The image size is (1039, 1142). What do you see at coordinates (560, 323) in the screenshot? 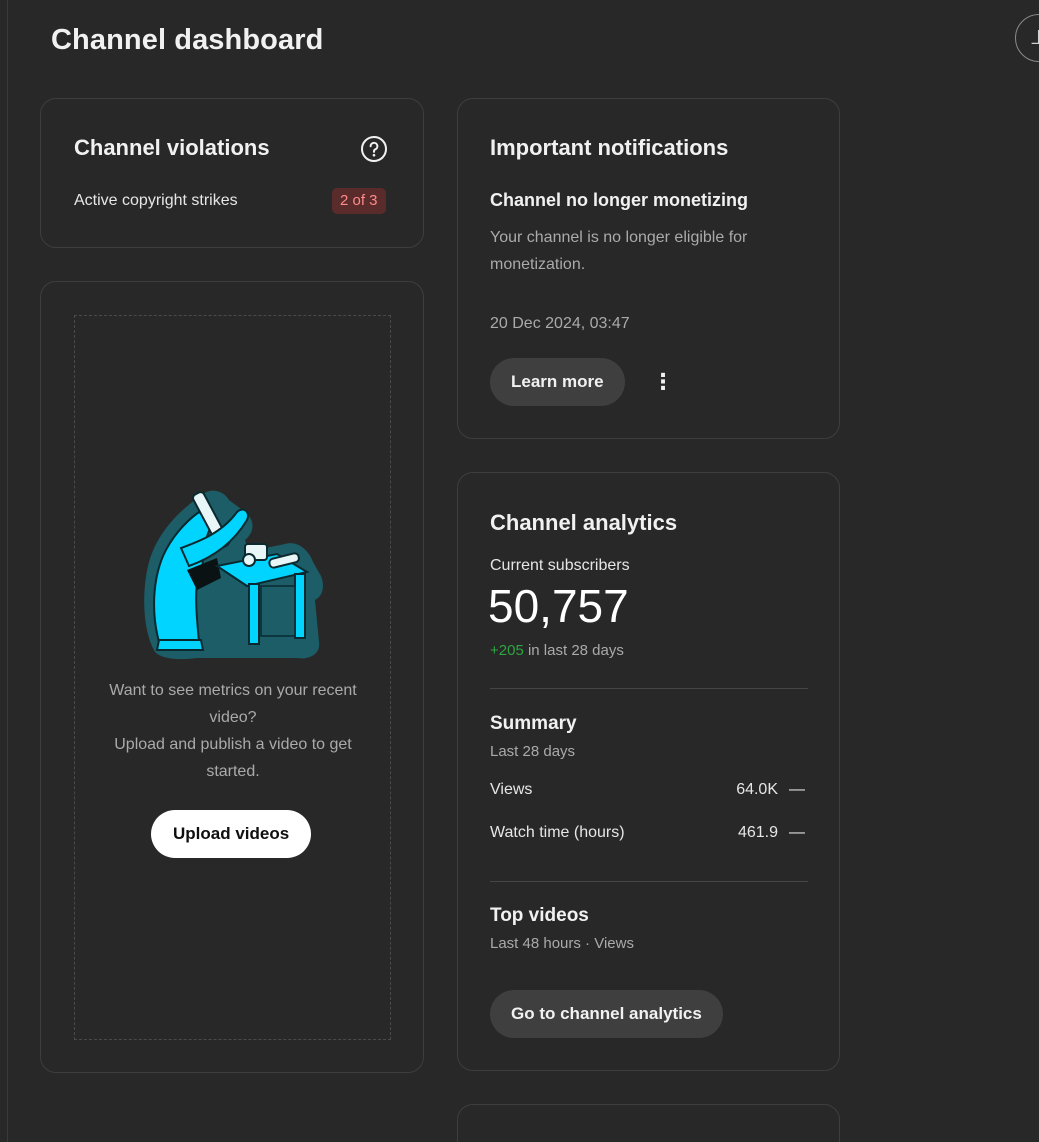
I see `notification-date: 20 Dec 2024, 03:47` at bounding box center [560, 323].